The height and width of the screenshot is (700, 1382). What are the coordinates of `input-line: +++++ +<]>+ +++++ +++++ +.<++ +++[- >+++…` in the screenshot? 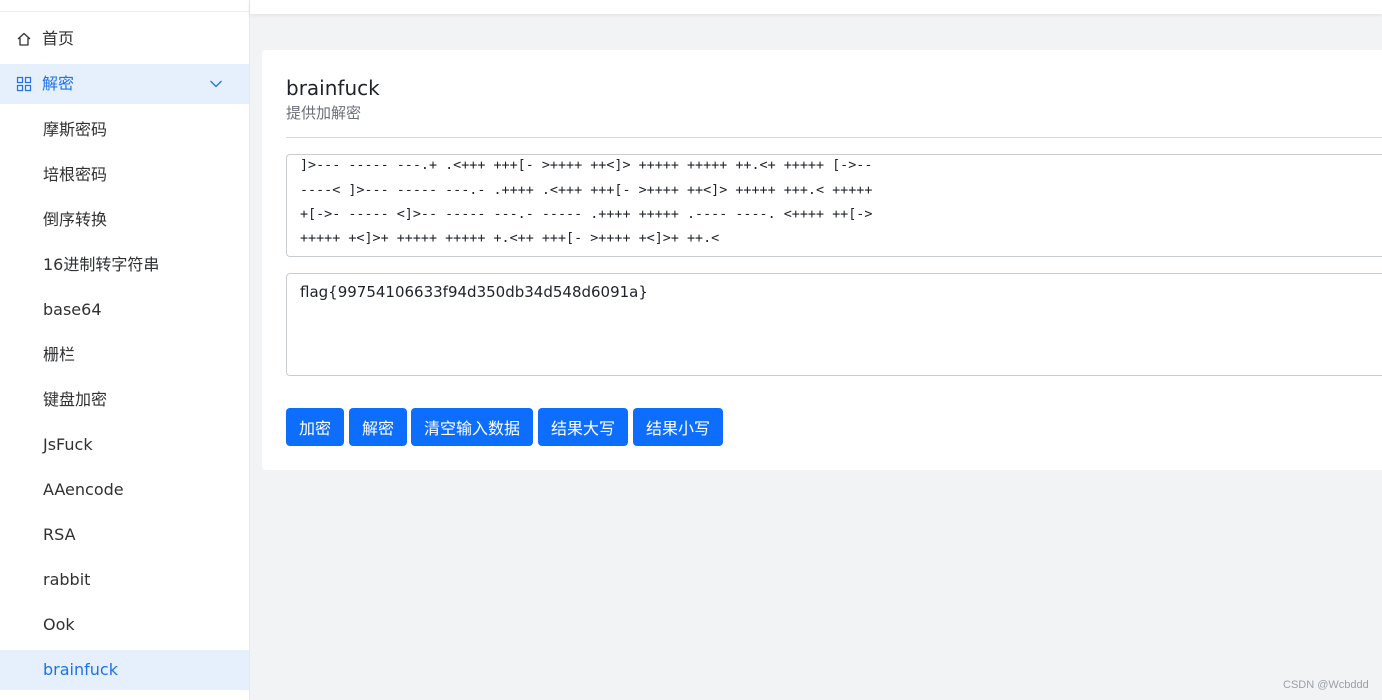 It's located at (510, 238).